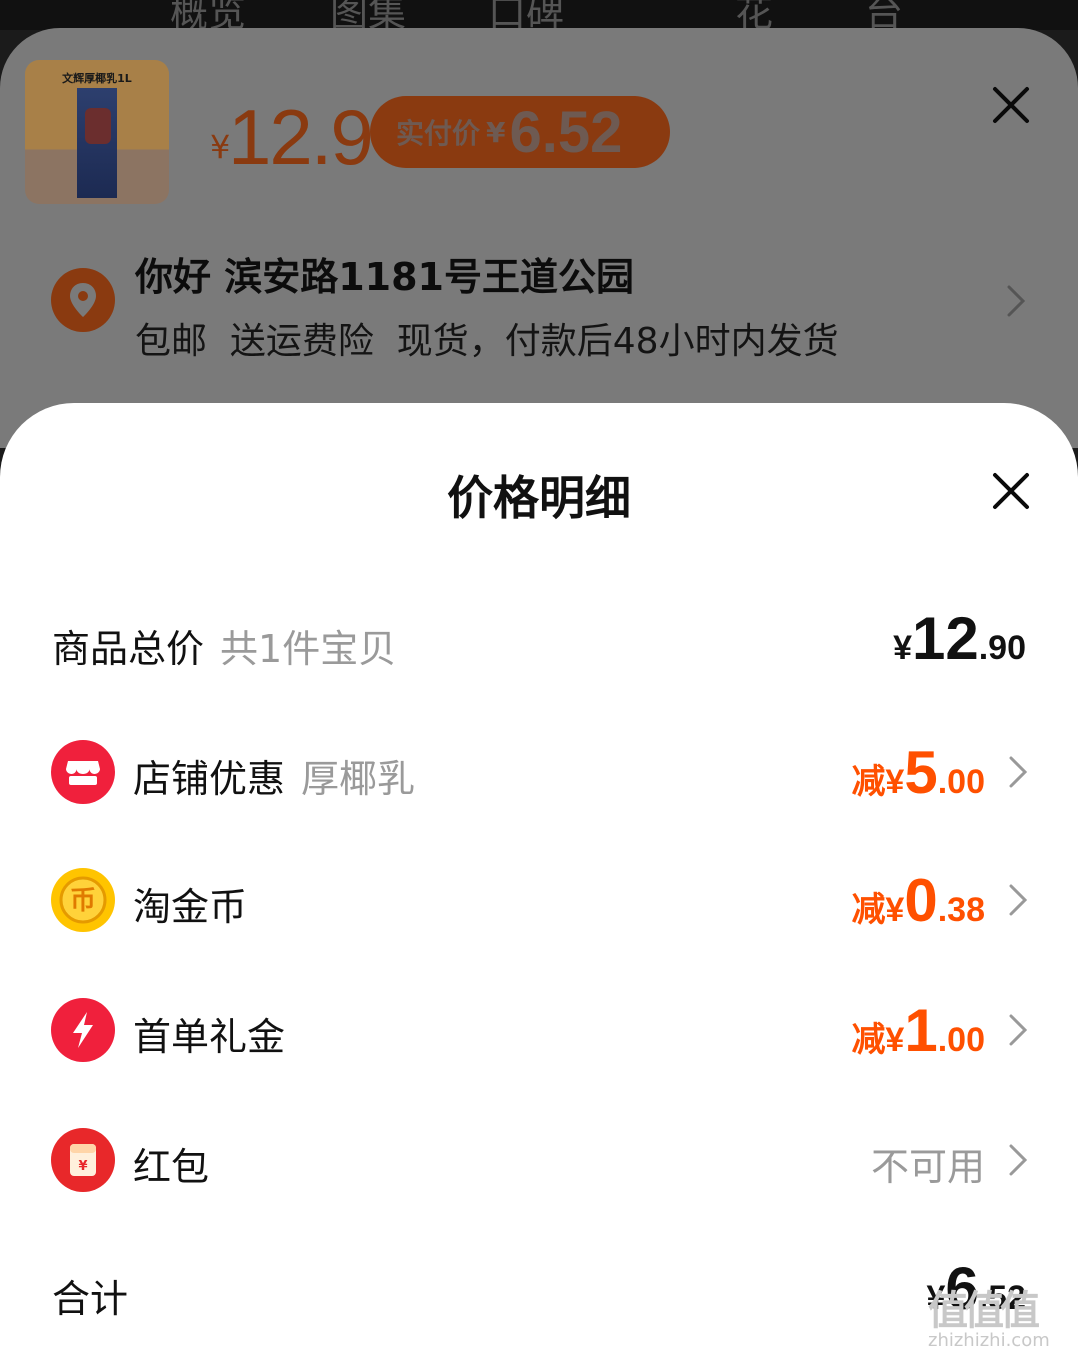  I want to click on actual-pay-currency: ¥, so click(496, 132).